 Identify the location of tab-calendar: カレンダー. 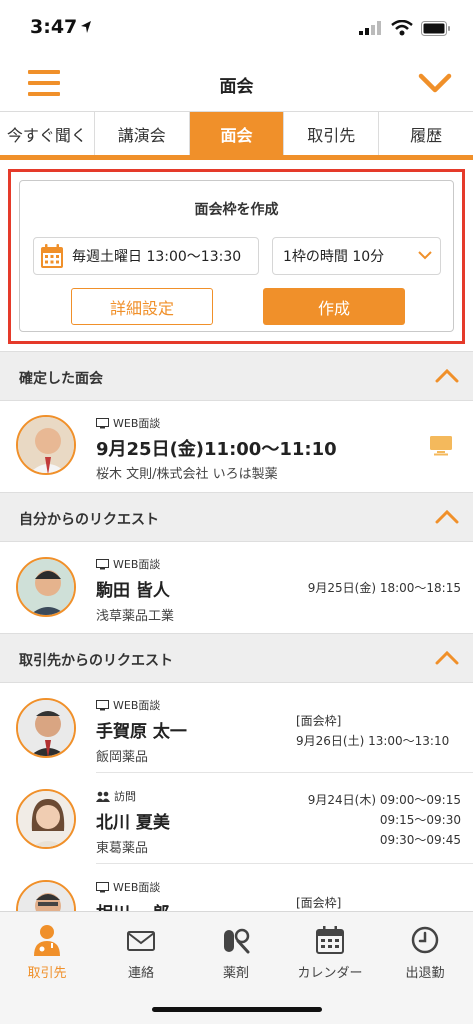
(330, 952).